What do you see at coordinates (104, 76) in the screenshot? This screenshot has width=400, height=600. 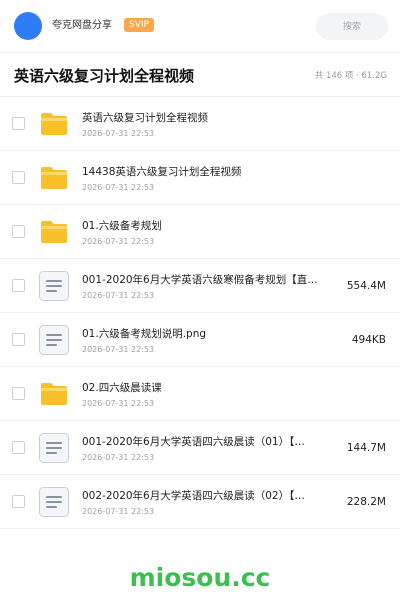 I see `page-title: 英语六级复习计划全程视频` at bounding box center [104, 76].